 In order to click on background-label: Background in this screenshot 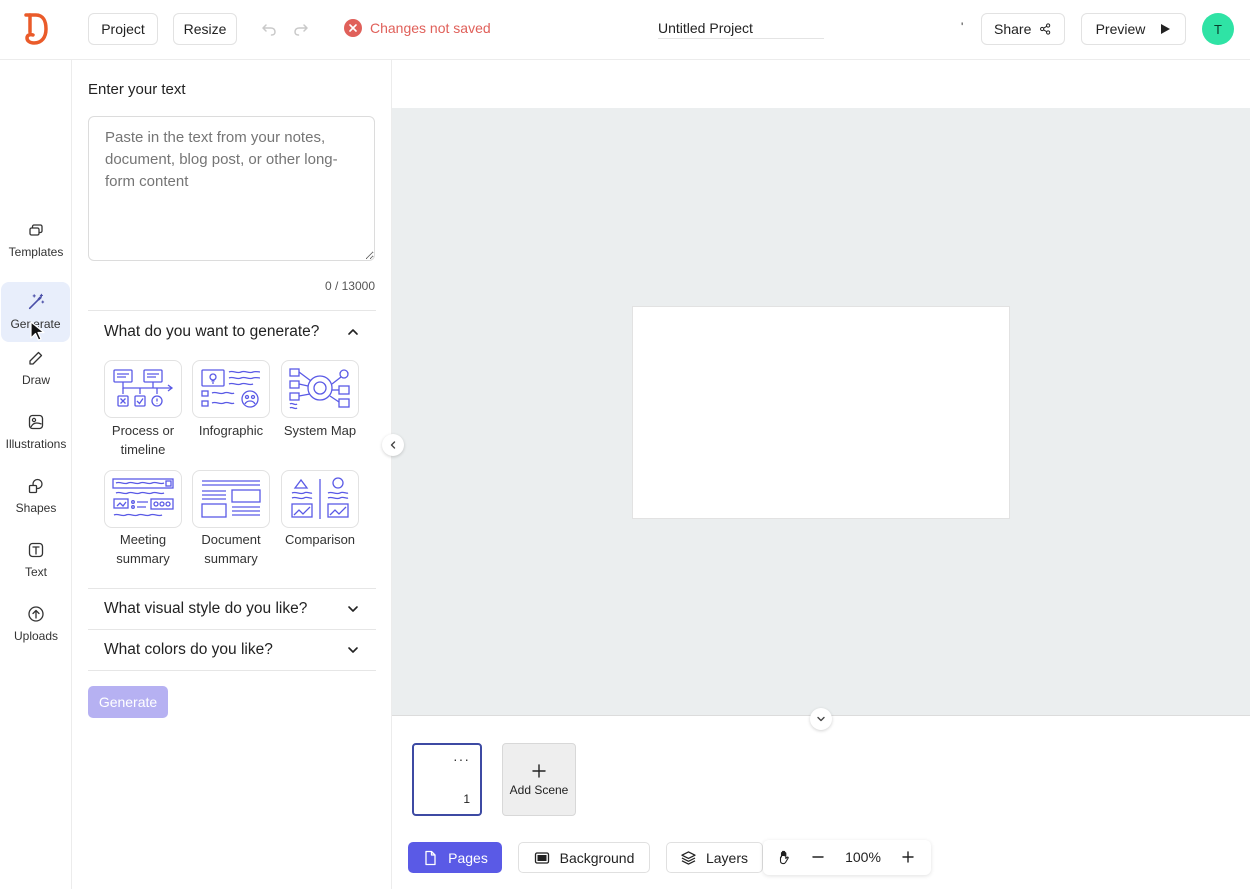, I will do `click(597, 857)`.